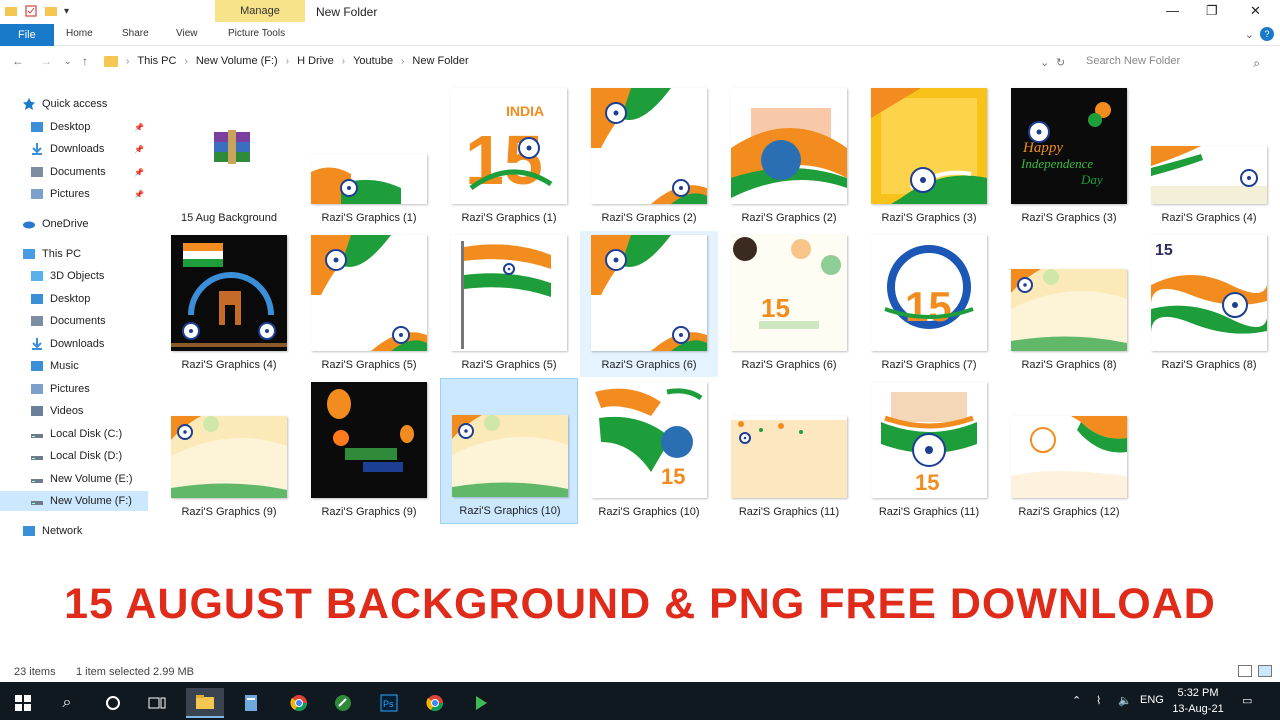 This screenshot has width=1280, height=720. What do you see at coordinates (789, 218) in the screenshot?
I see `file-name: Razi'S Graphics (2)` at bounding box center [789, 218].